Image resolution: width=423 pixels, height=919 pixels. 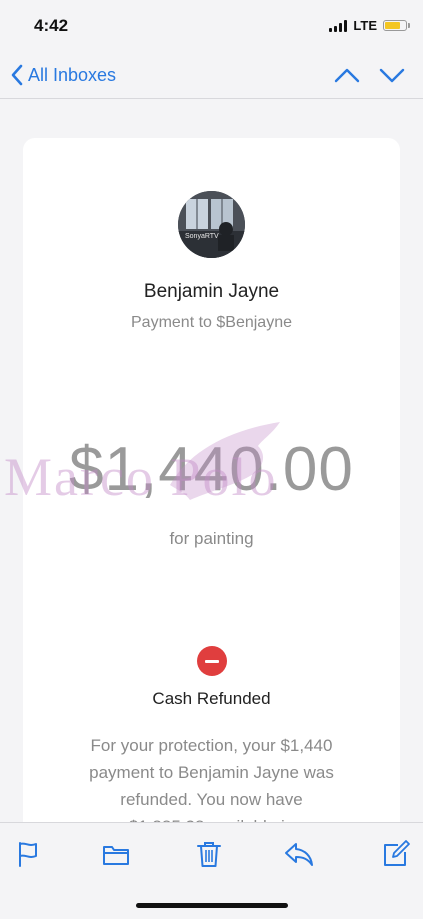 I want to click on network-label: LTE, so click(x=365, y=25).